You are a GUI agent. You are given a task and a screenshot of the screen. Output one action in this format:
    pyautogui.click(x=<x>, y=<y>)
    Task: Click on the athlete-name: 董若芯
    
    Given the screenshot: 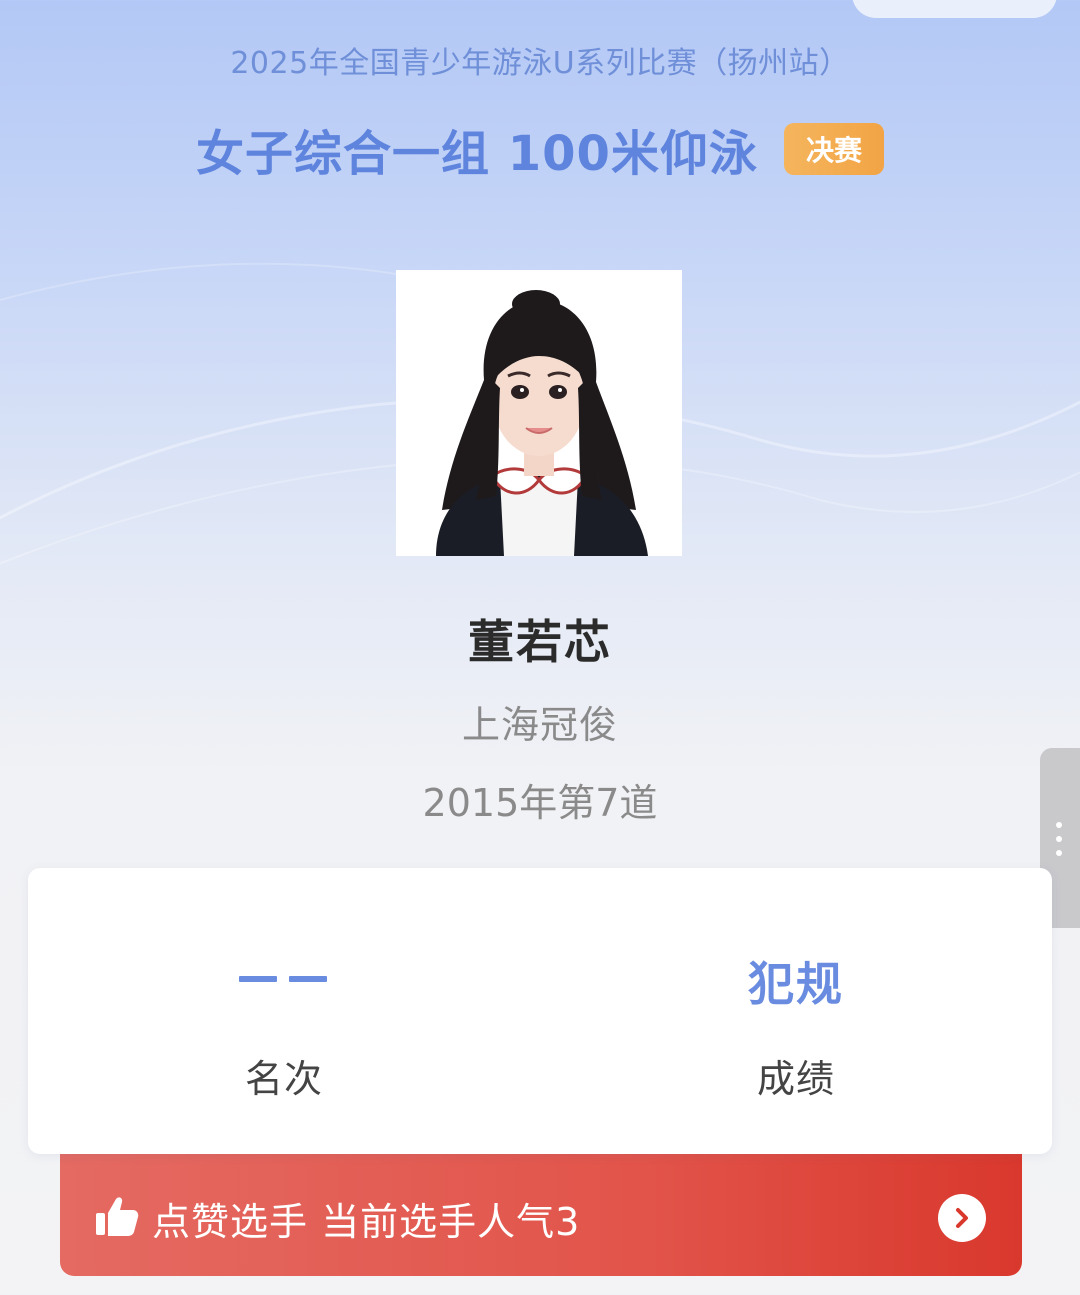 What is the action you would take?
    pyautogui.click(x=540, y=642)
    